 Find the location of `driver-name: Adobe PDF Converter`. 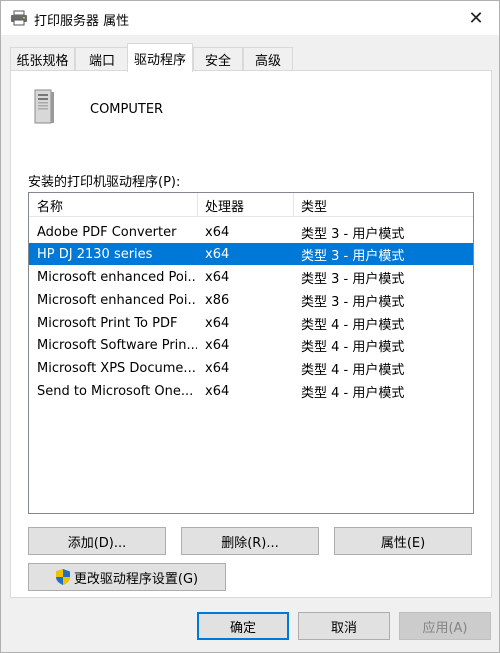

driver-name: Adobe PDF Converter is located at coordinates (107, 232).